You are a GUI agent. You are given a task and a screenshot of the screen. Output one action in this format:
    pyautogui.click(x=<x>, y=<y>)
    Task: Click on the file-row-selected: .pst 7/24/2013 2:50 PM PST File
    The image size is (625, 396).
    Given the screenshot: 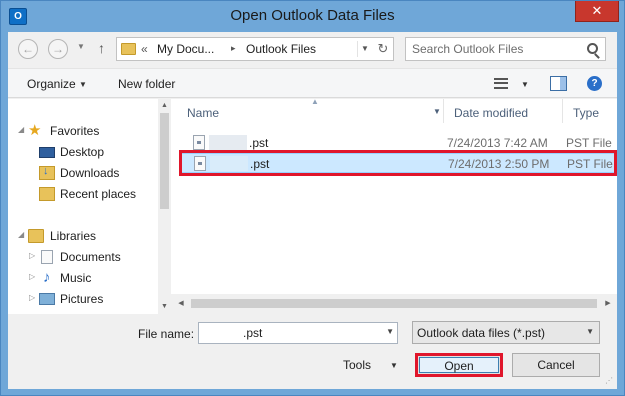 What is the action you would take?
    pyautogui.click(x=398, y=163)
    